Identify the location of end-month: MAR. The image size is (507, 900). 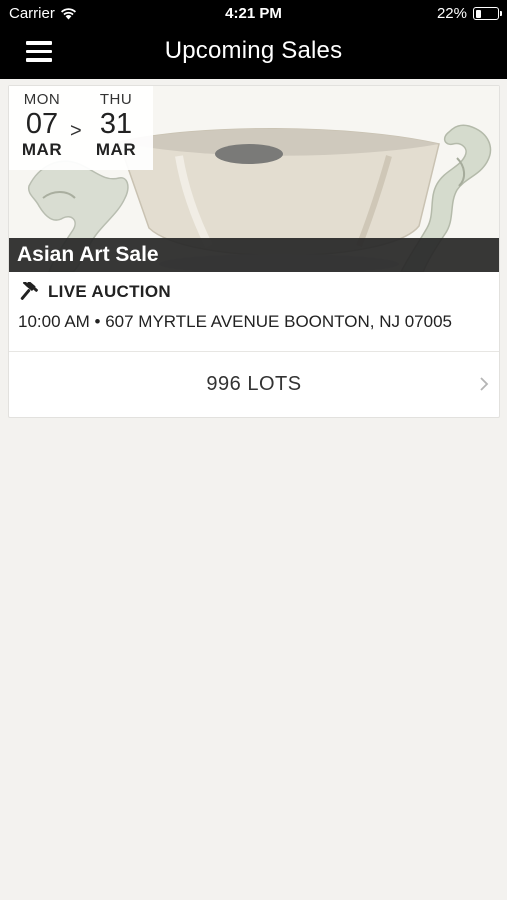
(116, 149).